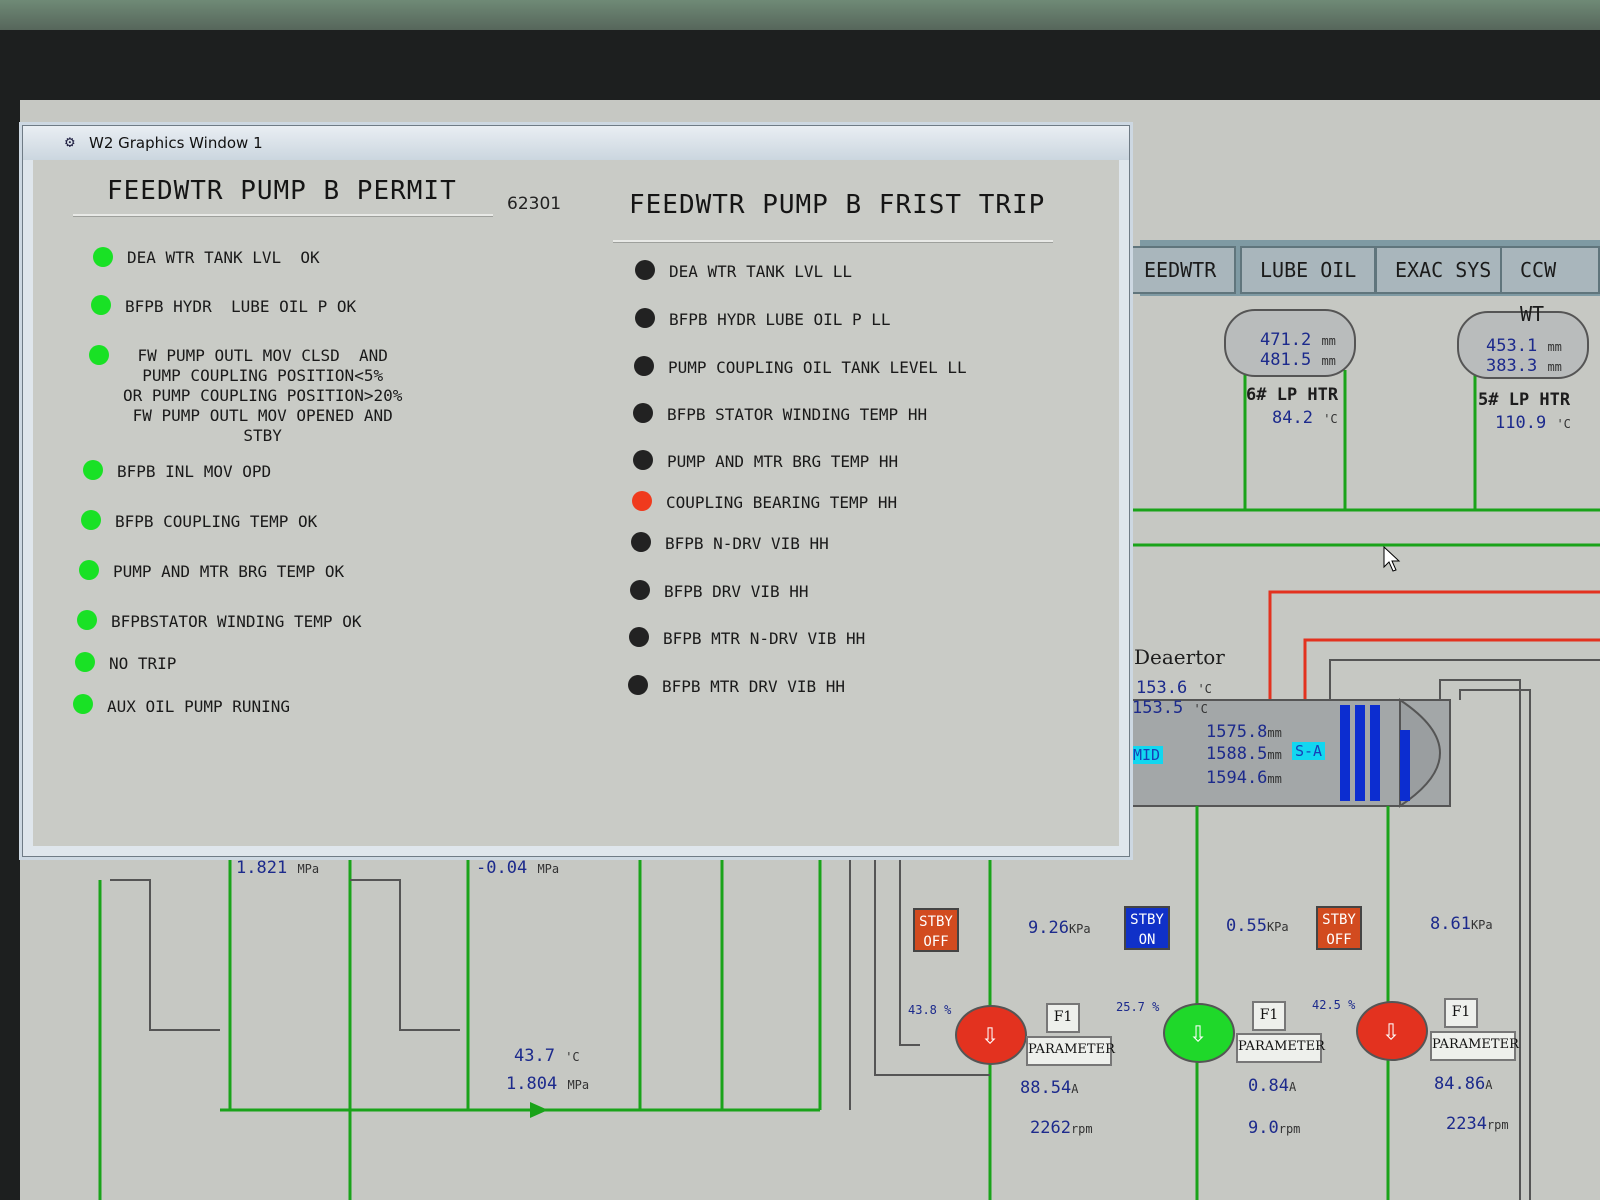  Describe the element at coordinates (1392, 559) in the screenshot. I see `mouse-cursor-icon` at that location.